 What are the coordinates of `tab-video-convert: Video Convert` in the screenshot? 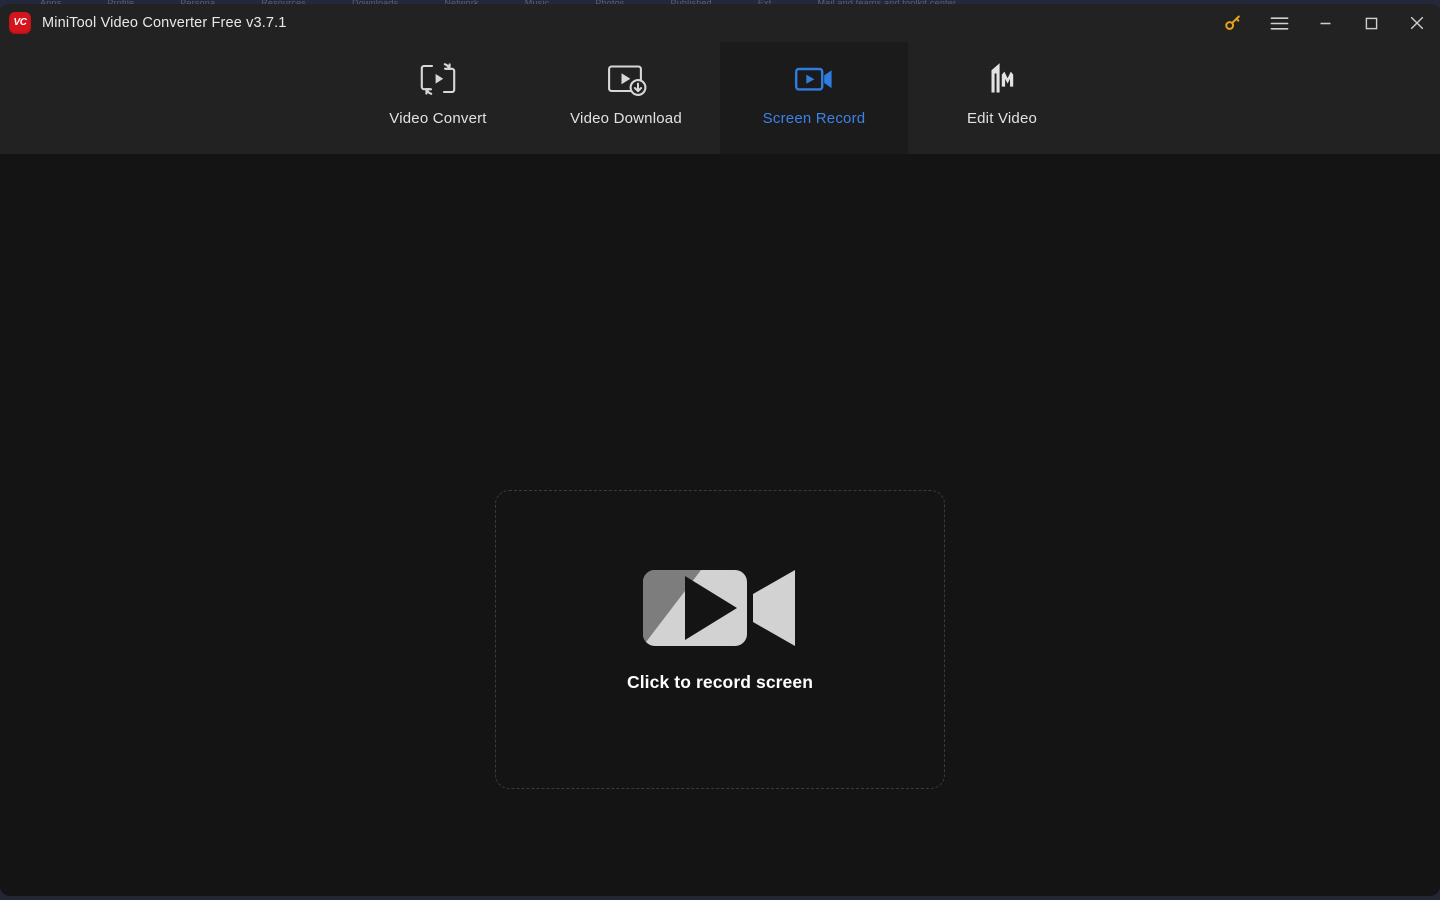 It's located at (438, 98).